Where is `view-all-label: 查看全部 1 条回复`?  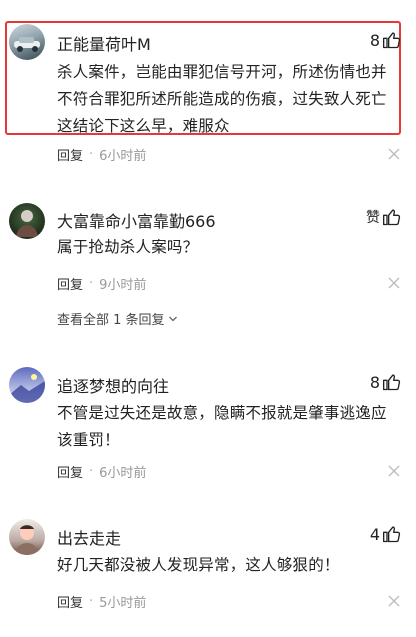
view-all-label: 查看全部 1 条回复 is located at coordinates (111, 320).